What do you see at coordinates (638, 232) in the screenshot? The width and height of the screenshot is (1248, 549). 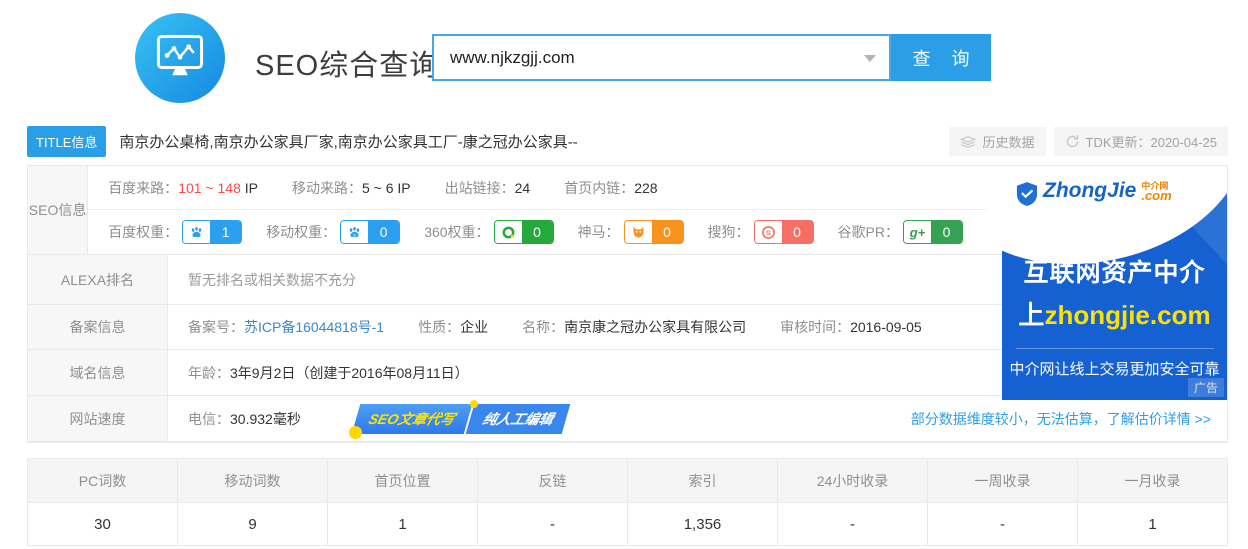 I see `shenma-fox-icon` at bounding box center [638, 232].